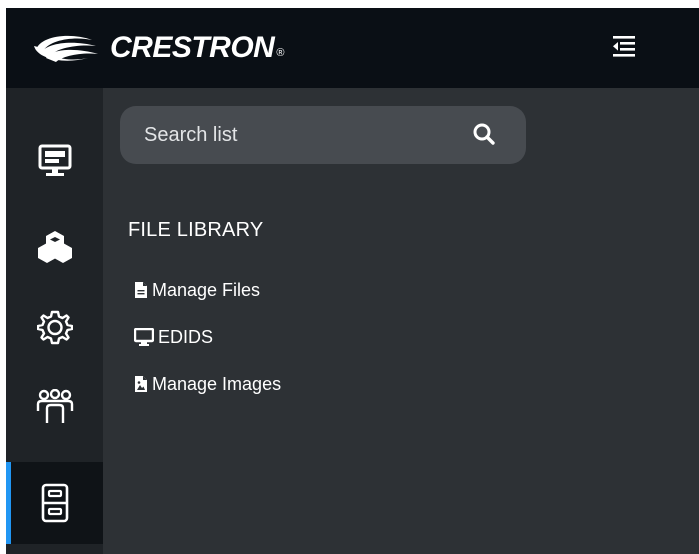 This screenshot has width=699, height=554. Describe the element at coordinates (217, 383) in the screenshot. I see `menu-item-label: Manage Images` at that location.